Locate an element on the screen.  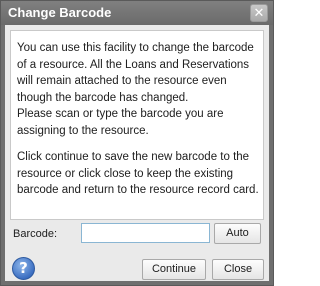
dialog-title: Change Barcode is located at coordinates (60, 12).